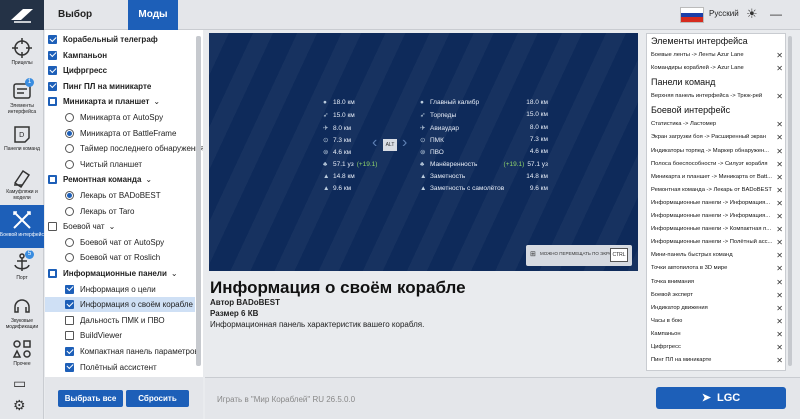 This screenshot has height=419, width=800. I want to click on mod-row: BuildViewer, so click(120, 335).